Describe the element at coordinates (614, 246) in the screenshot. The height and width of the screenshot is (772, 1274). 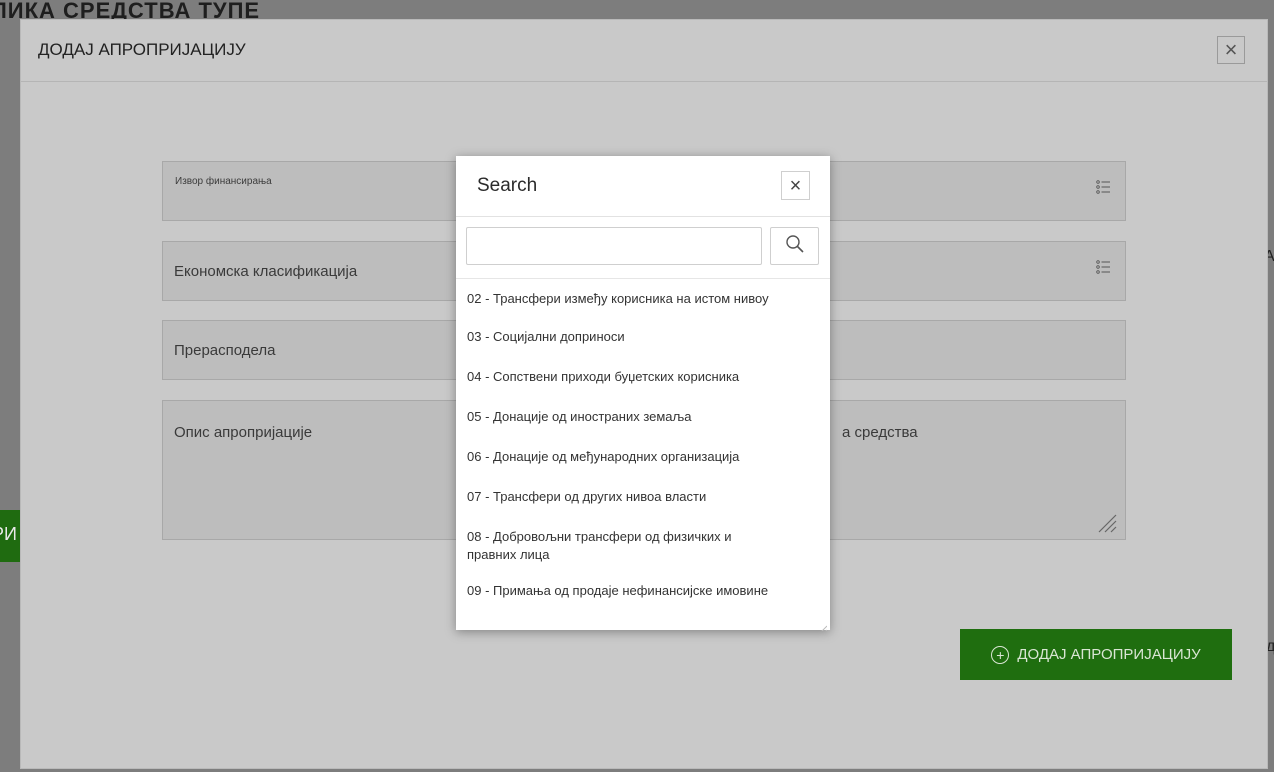
I see `search-input` at that location.